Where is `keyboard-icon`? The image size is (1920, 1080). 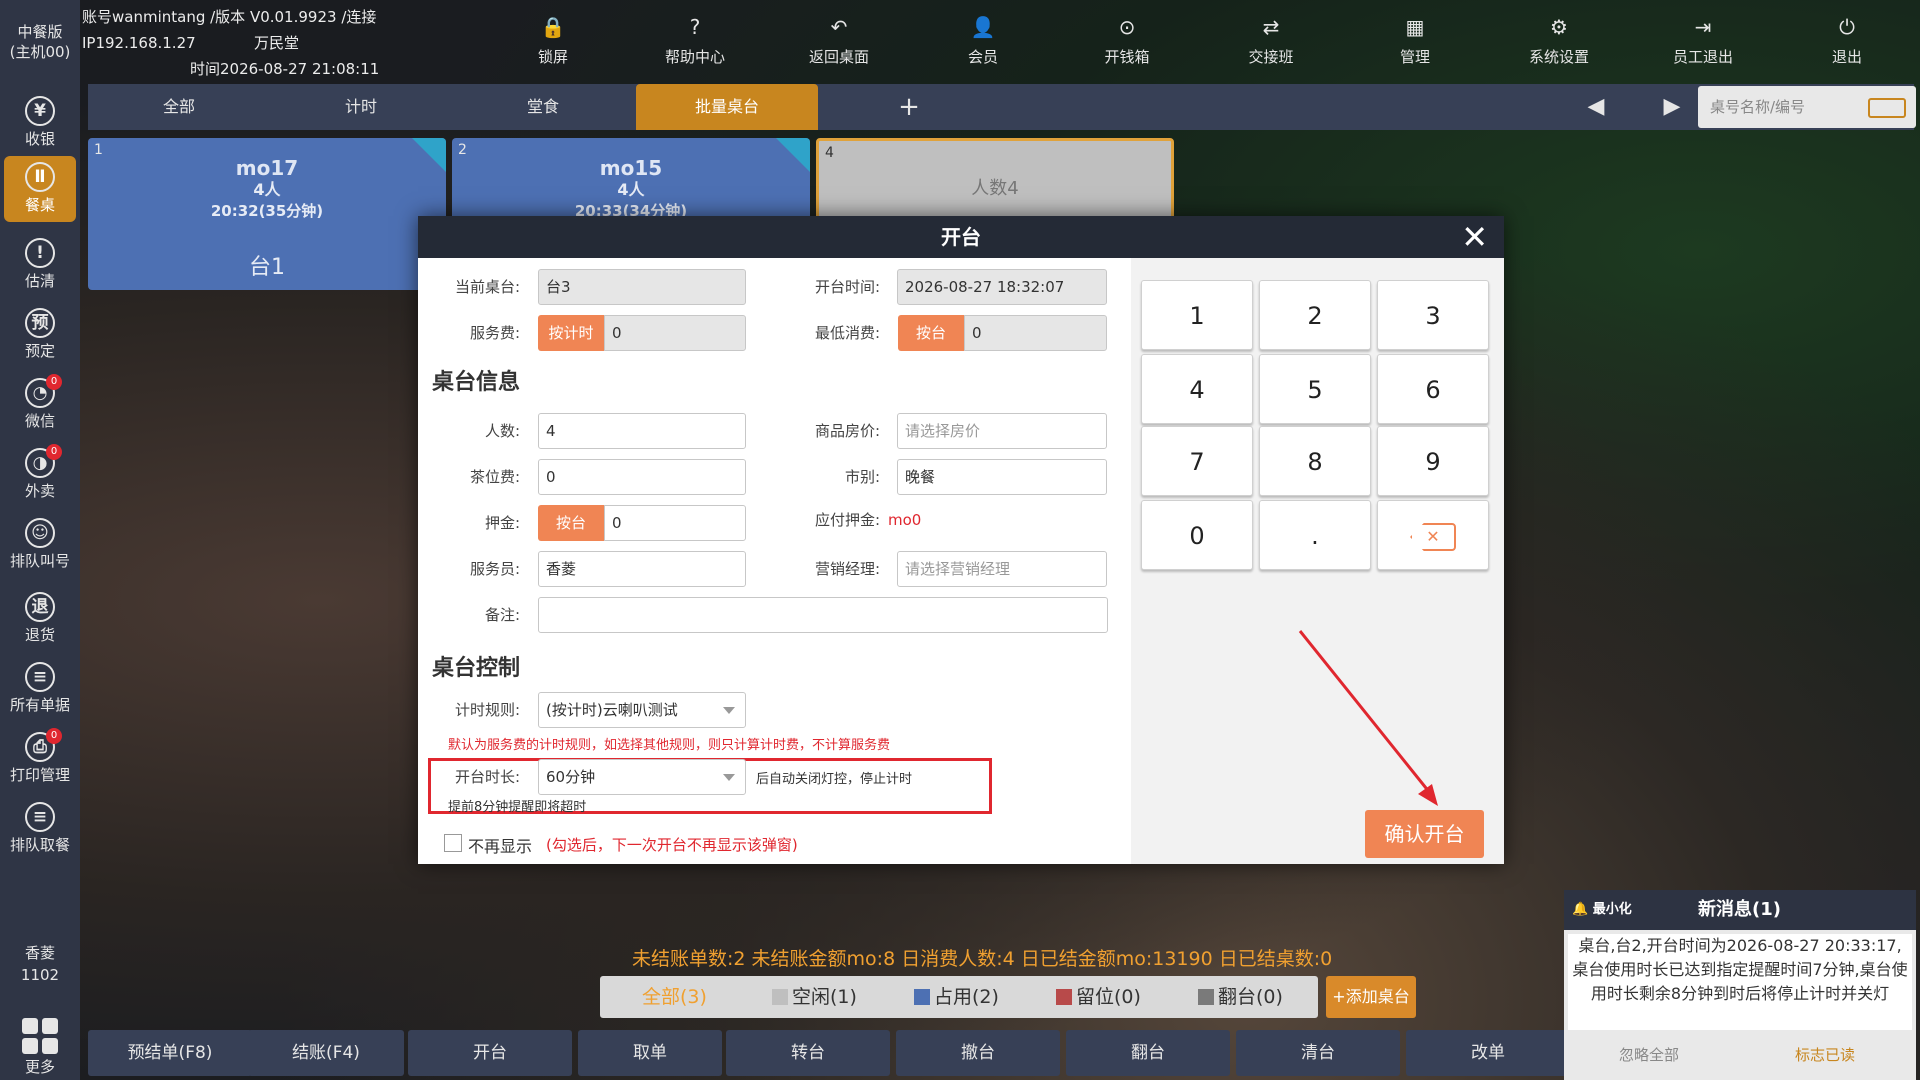 keyboard-icon is located at coordinates (1887, 108).